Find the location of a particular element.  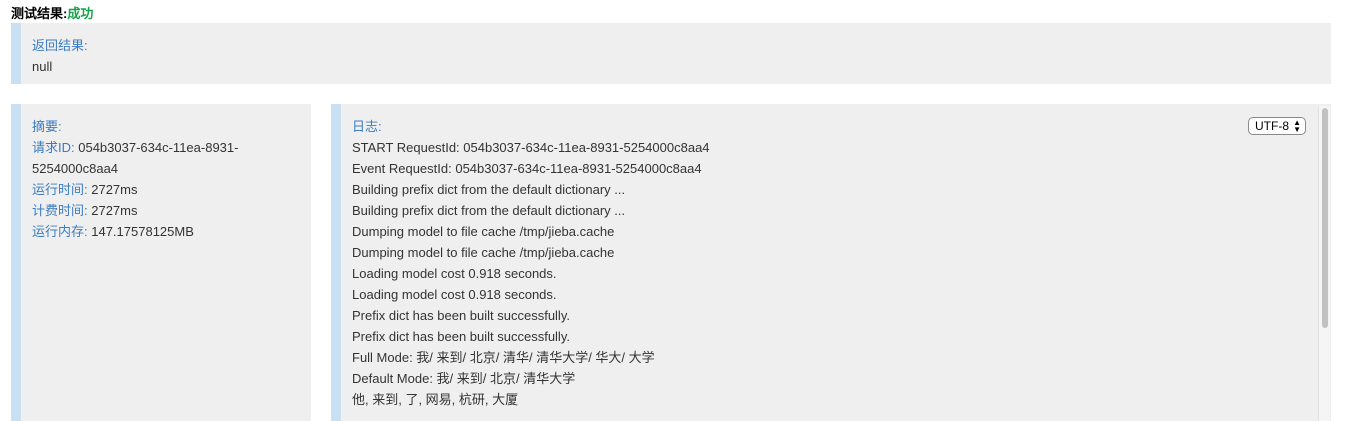

log-scrollbar-thumb is located at coordinates (1325, 218).